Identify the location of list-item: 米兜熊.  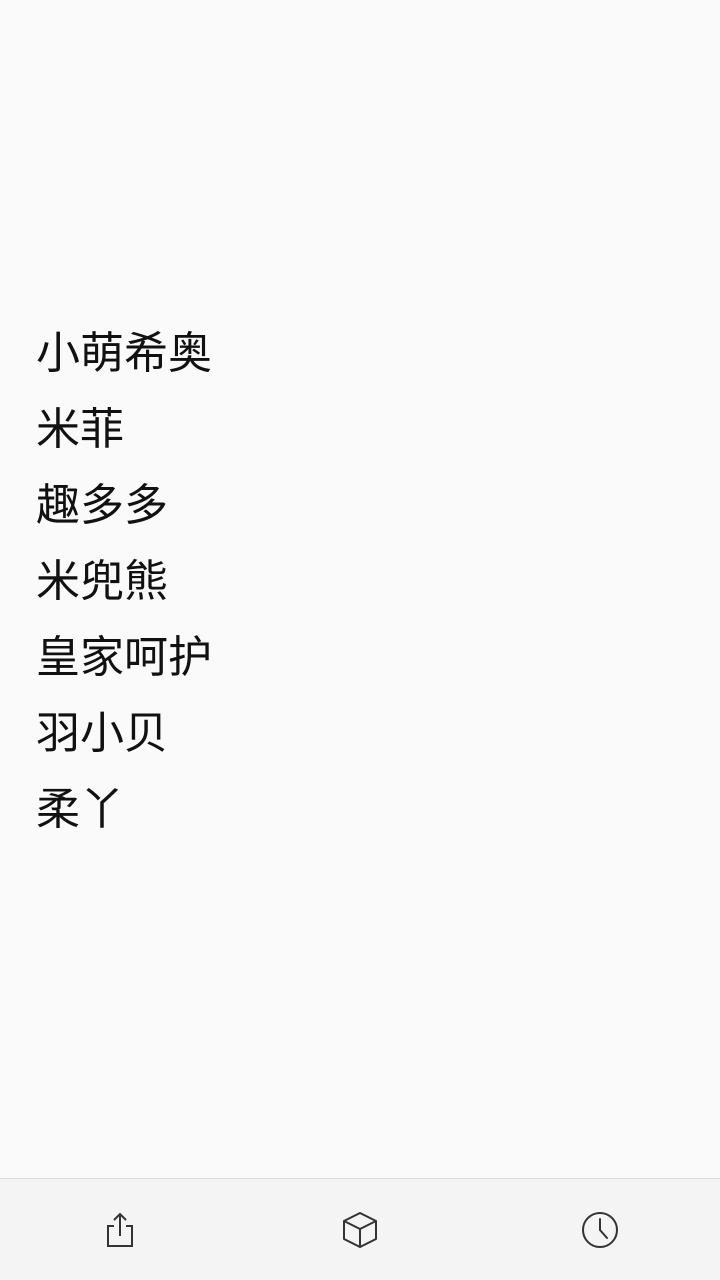
(124, 582).